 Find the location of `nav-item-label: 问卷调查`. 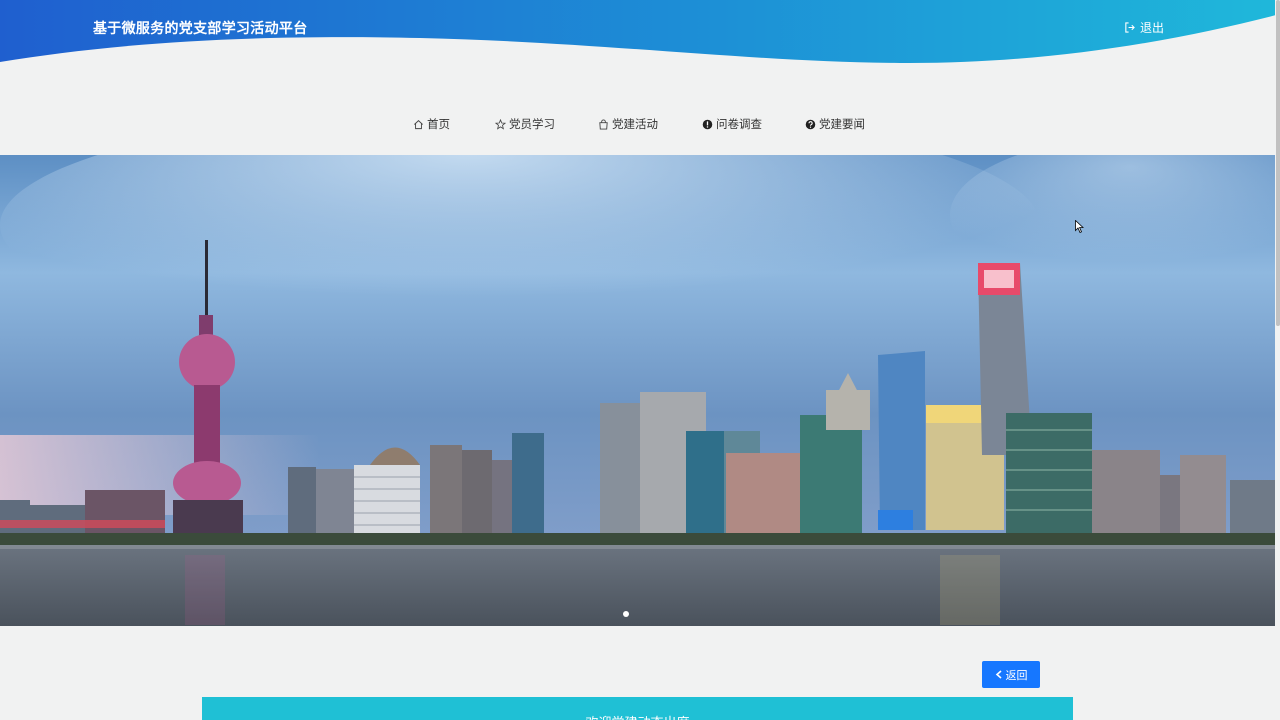

nav-item-label: 问卷调查 is located at coordinates (739, 124).